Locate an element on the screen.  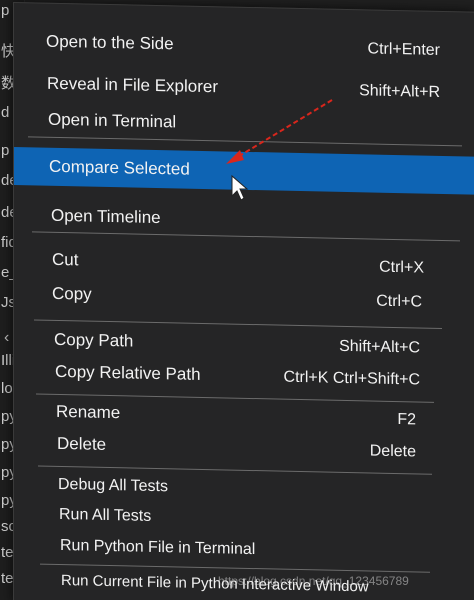
menu-item-label: Debug All Tests is located at coordinates (113, 485).